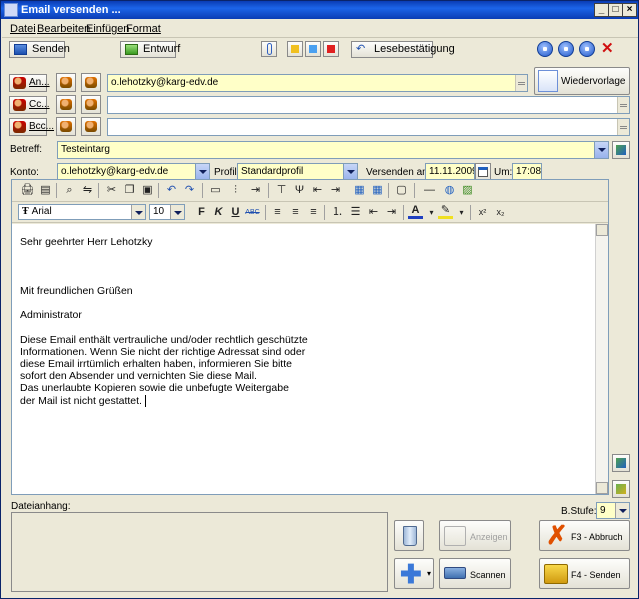  I want to click on table-icon: ▭, so click(215, 190).